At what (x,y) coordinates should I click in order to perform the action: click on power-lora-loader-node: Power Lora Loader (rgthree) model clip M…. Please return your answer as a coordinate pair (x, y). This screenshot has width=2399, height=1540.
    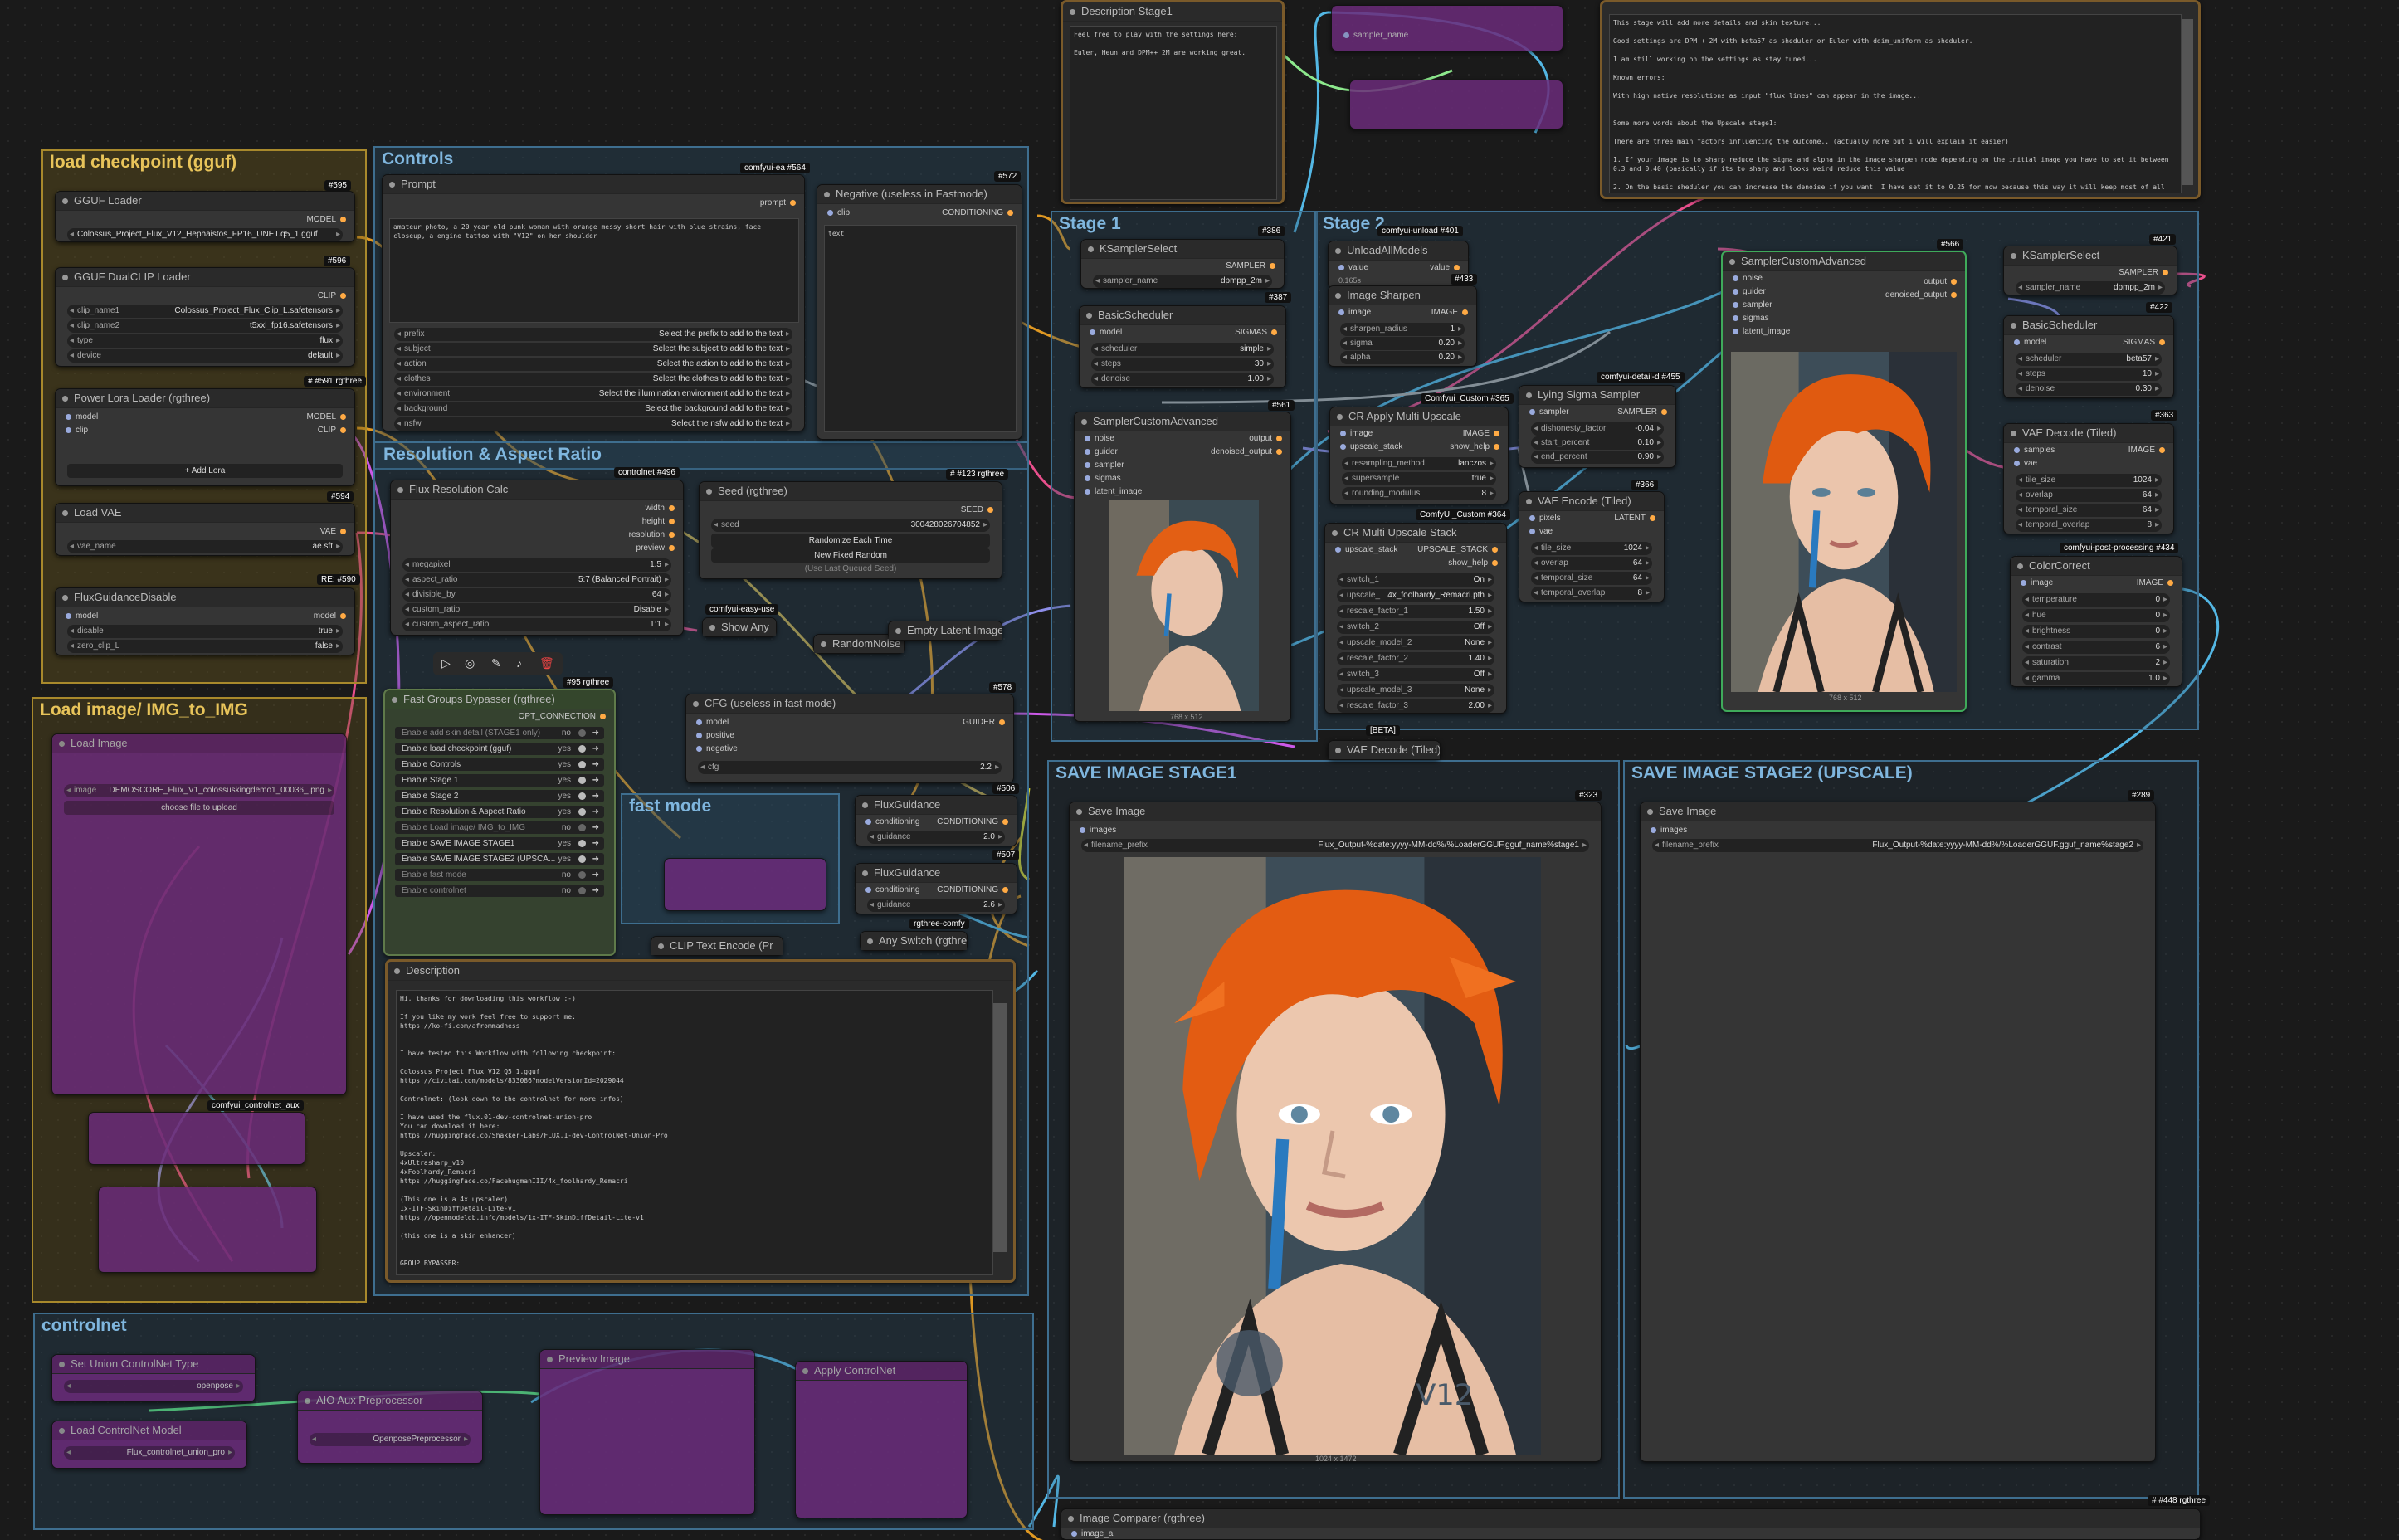
    Looking at the image, I should click on (205, 437).